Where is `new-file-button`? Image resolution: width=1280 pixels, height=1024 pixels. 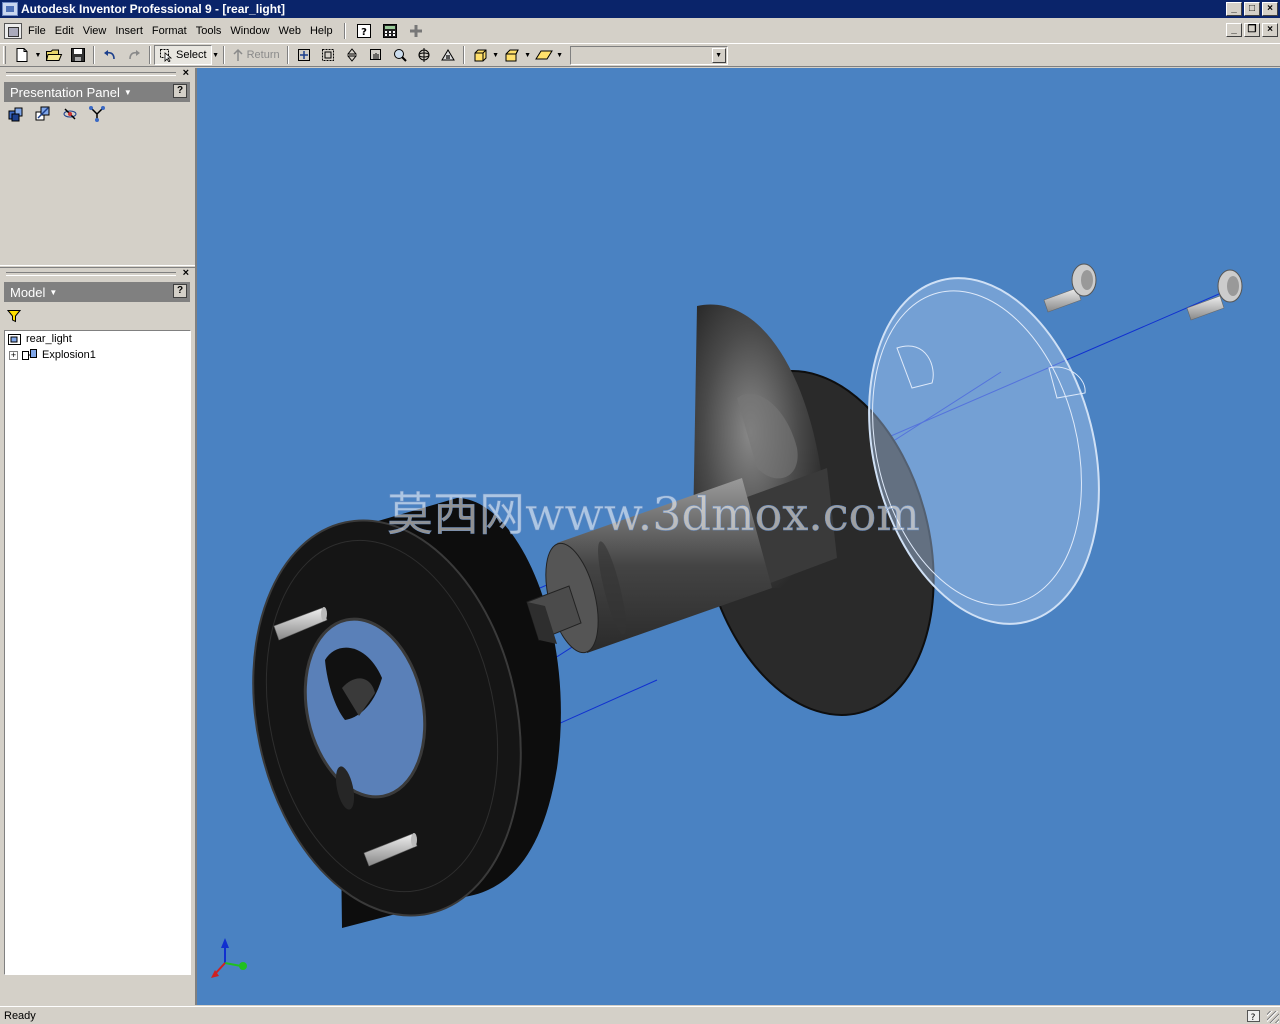
new-file-button is located at coordinates (22, 55).